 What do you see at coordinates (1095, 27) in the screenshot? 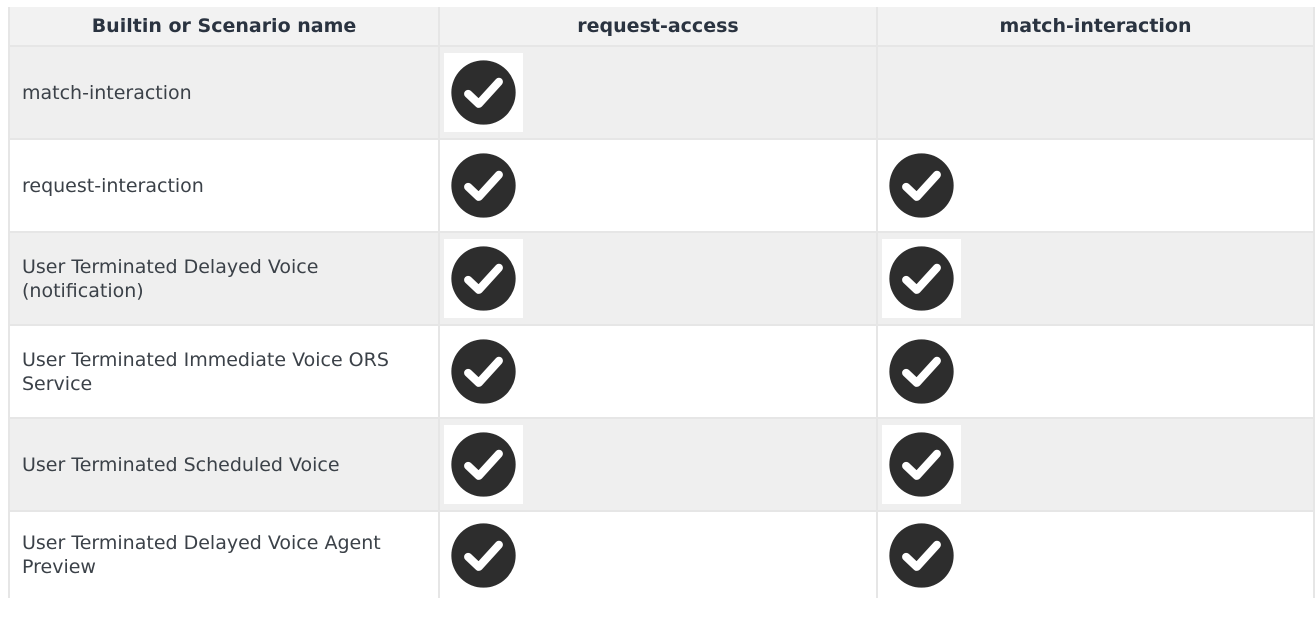
I see `header-match-interaction: match-interaction` at bounding box center [1095, 27].